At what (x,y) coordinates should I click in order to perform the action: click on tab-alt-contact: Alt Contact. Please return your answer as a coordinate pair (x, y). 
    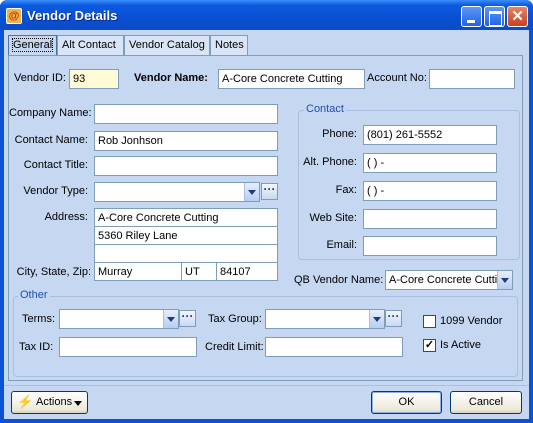
    Looking at the image, I should click on (90, 45).